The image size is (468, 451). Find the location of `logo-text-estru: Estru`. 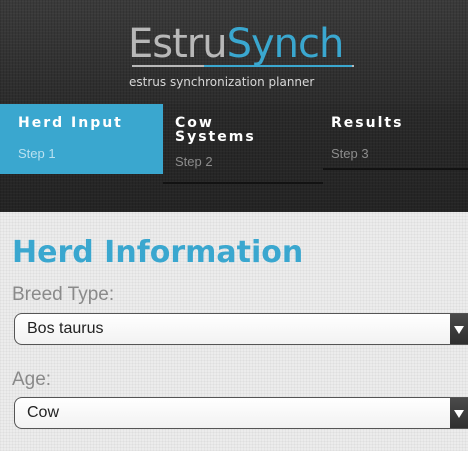

logo-text-estru: Estru is located at coordinates (178, 44).